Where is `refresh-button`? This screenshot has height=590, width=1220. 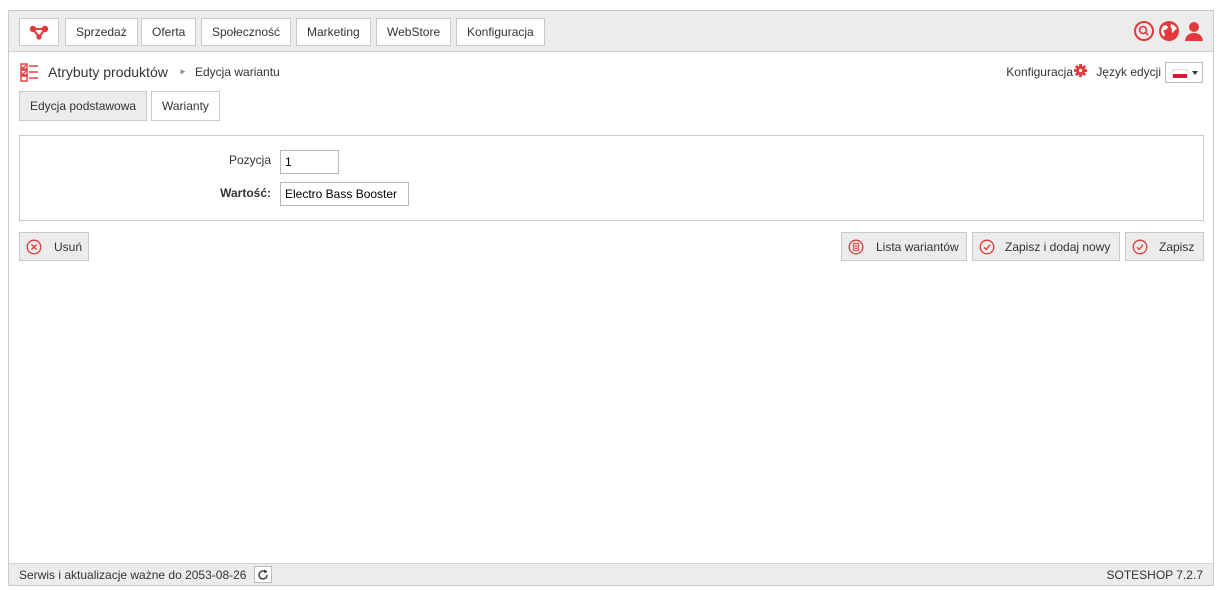
refresh-button is located at coordinates (263, 574).